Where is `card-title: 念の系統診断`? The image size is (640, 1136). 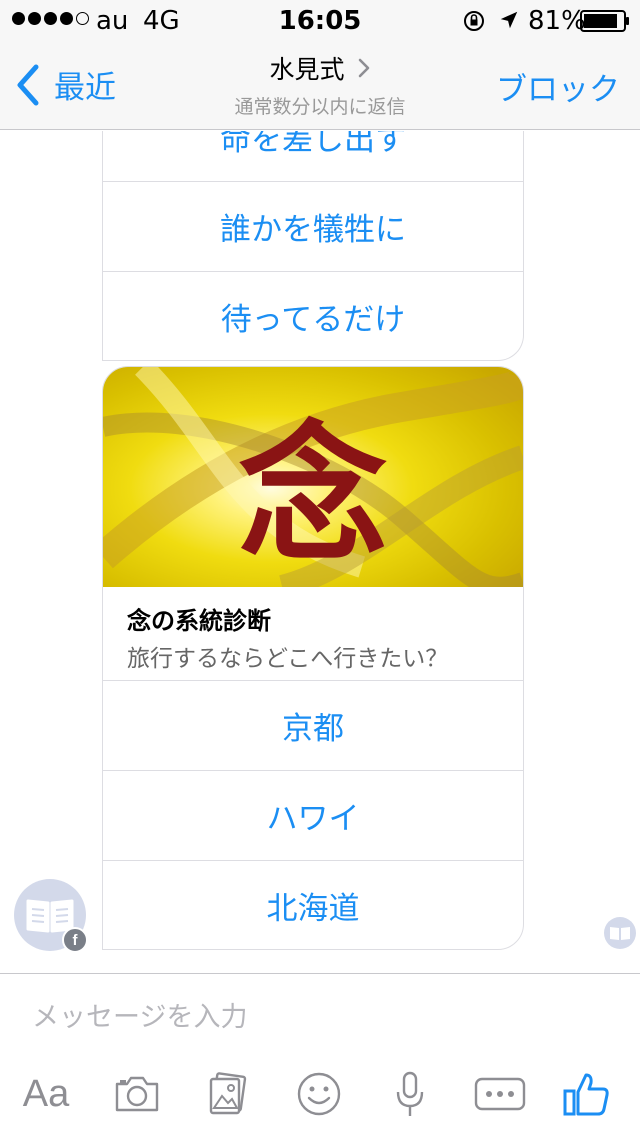
card-title: 念の系統診断 is located at coordinates (199, 621).